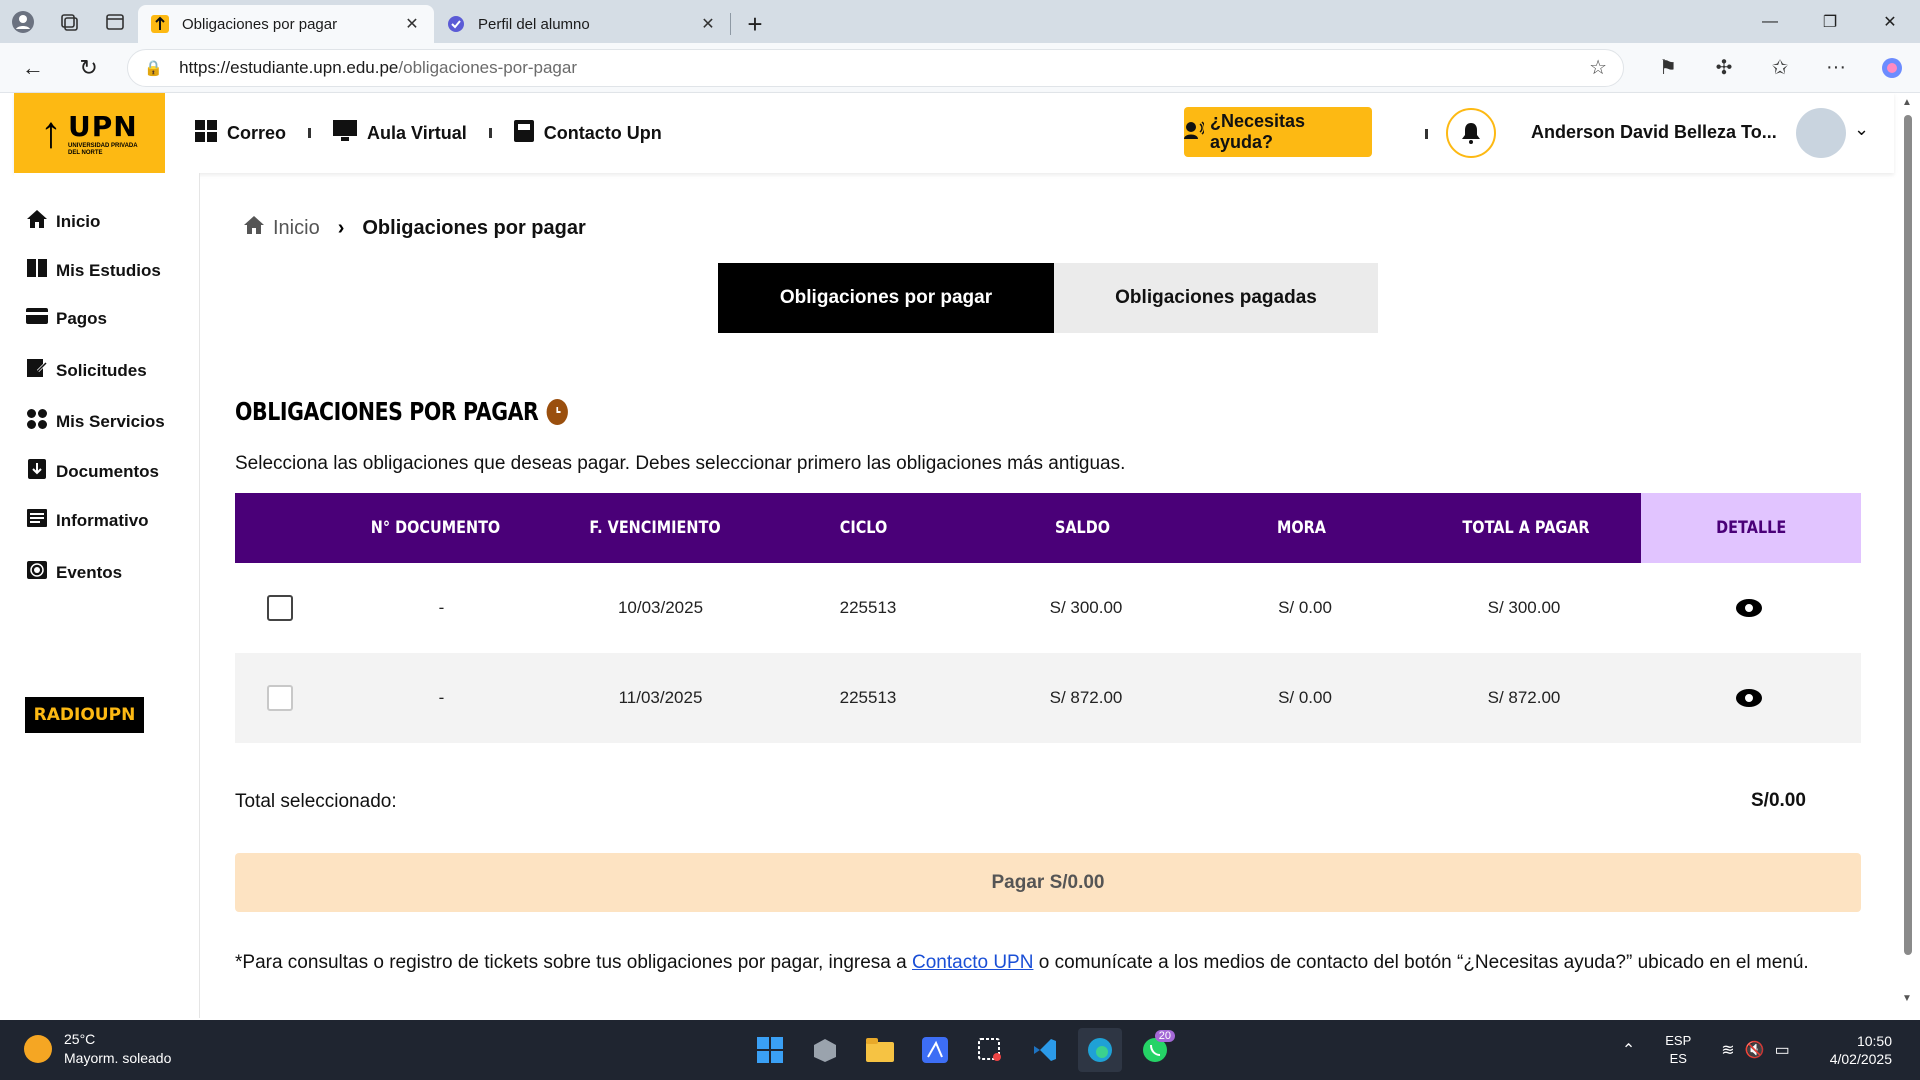 The height and width of the screenshot is (1080, 1920). I want to click on tab-title: Perfil del alumno, so click(534, 24).